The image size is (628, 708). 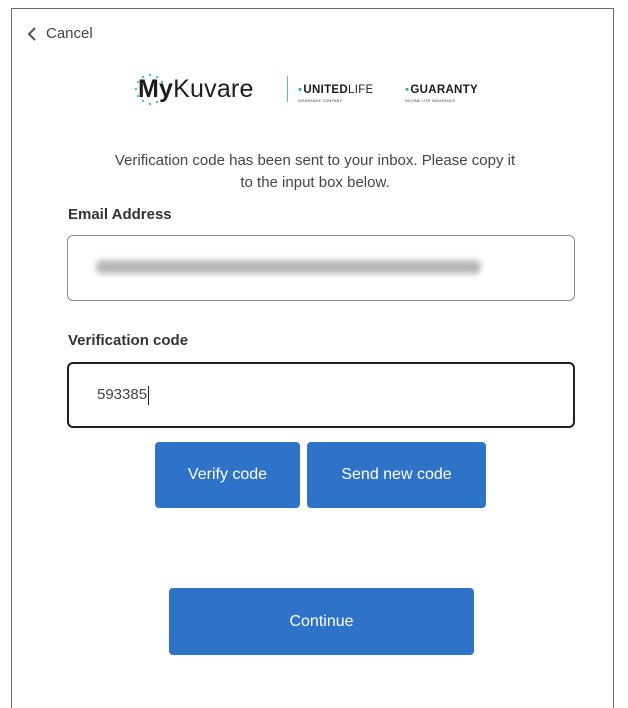 I want to click on email-field, so click(x=321, y=268).